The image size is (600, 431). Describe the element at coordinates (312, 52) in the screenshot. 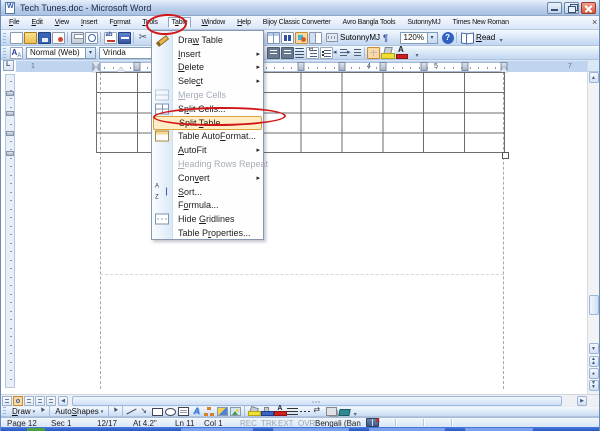

I see `numbering-icon` at that location.